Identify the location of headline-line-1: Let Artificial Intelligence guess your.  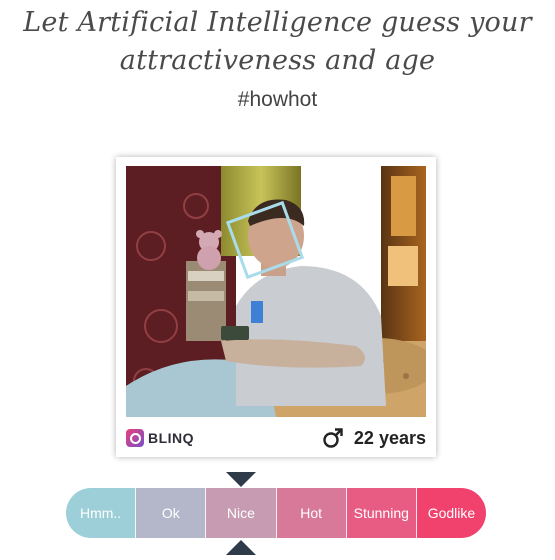
(277, 22).